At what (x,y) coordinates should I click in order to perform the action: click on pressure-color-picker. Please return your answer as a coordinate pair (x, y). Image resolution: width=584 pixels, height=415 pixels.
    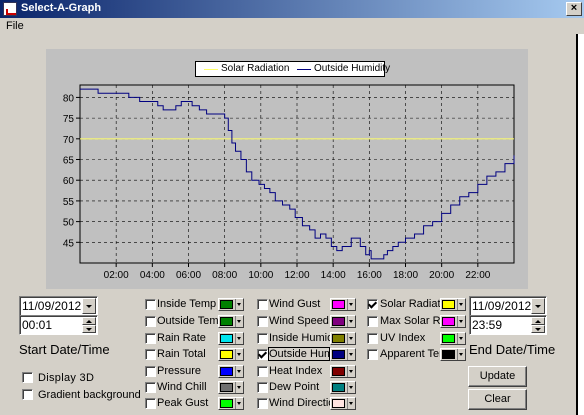
    Looking at the image, I should click on (231, 371).